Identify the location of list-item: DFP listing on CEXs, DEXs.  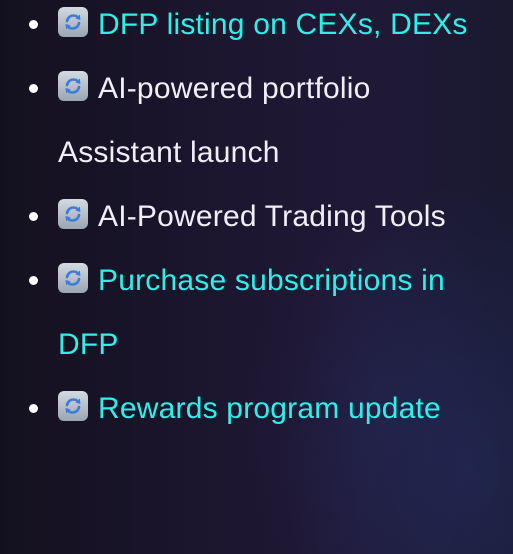
(256, 28).